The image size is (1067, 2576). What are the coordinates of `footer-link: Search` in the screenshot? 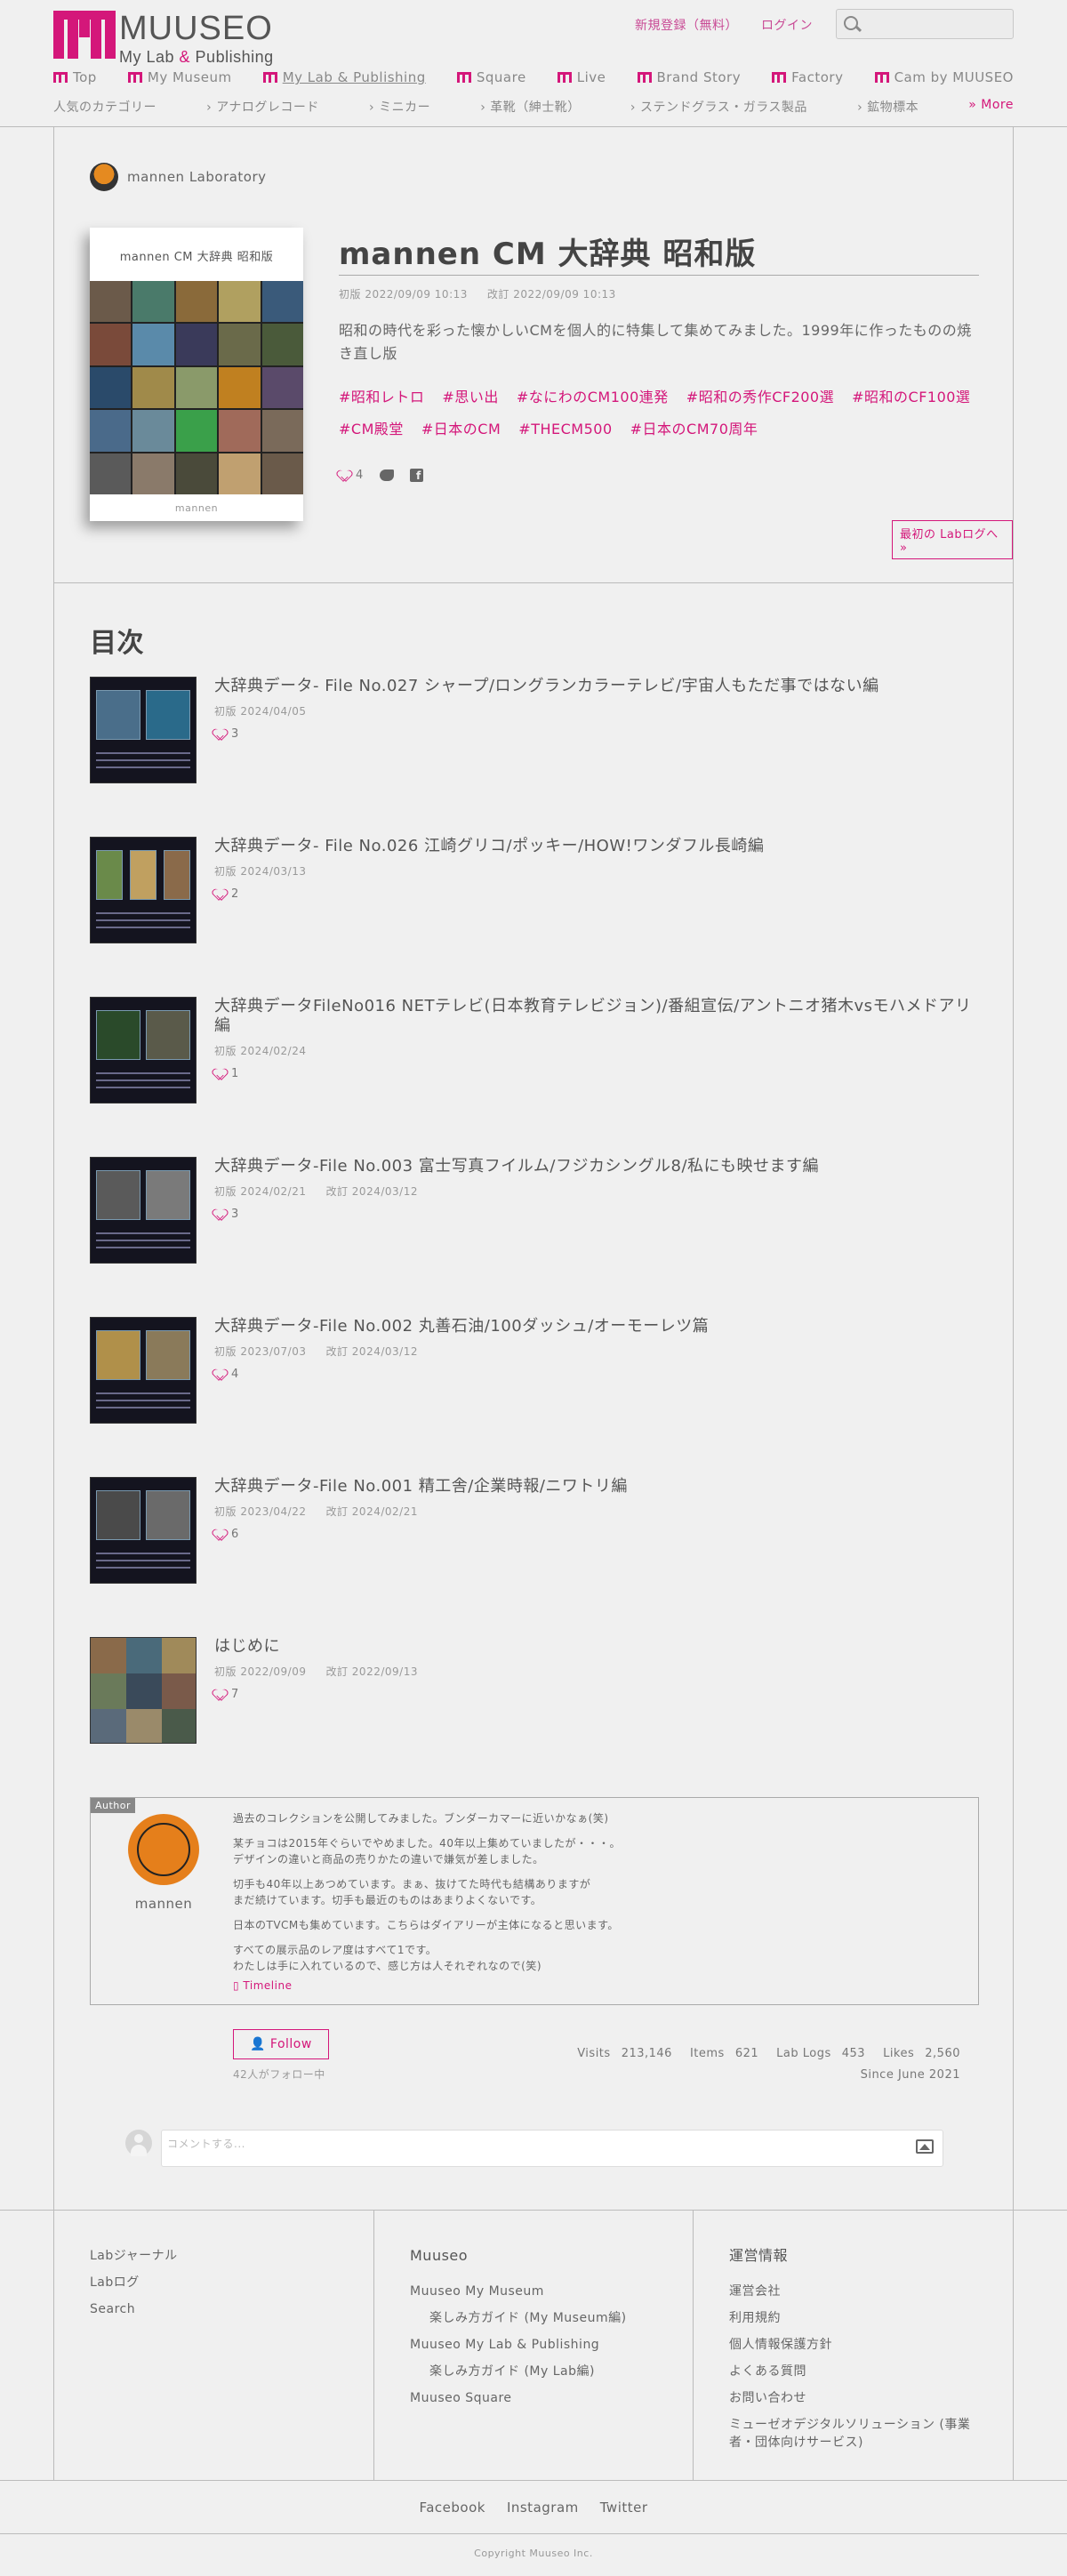 It's located at (134, 2309).